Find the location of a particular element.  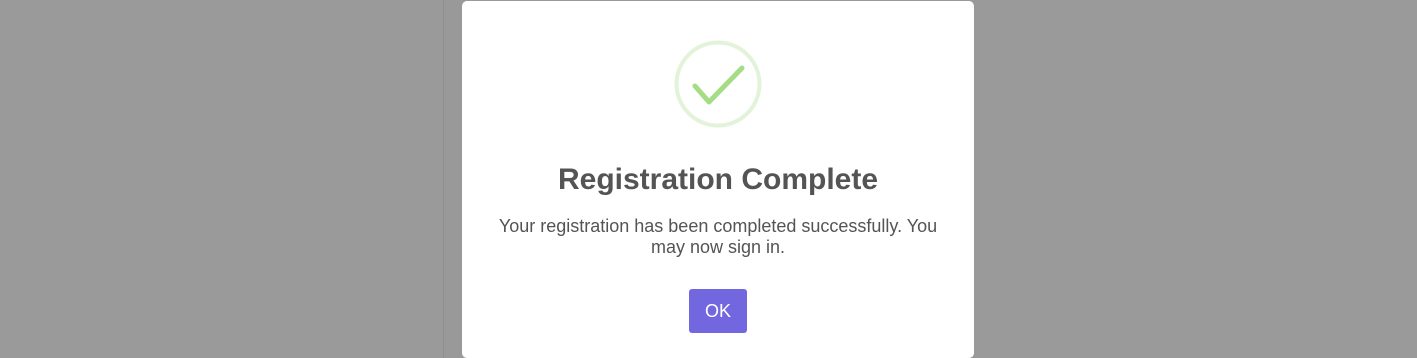

check-icon is located at coordinates (718, 84).